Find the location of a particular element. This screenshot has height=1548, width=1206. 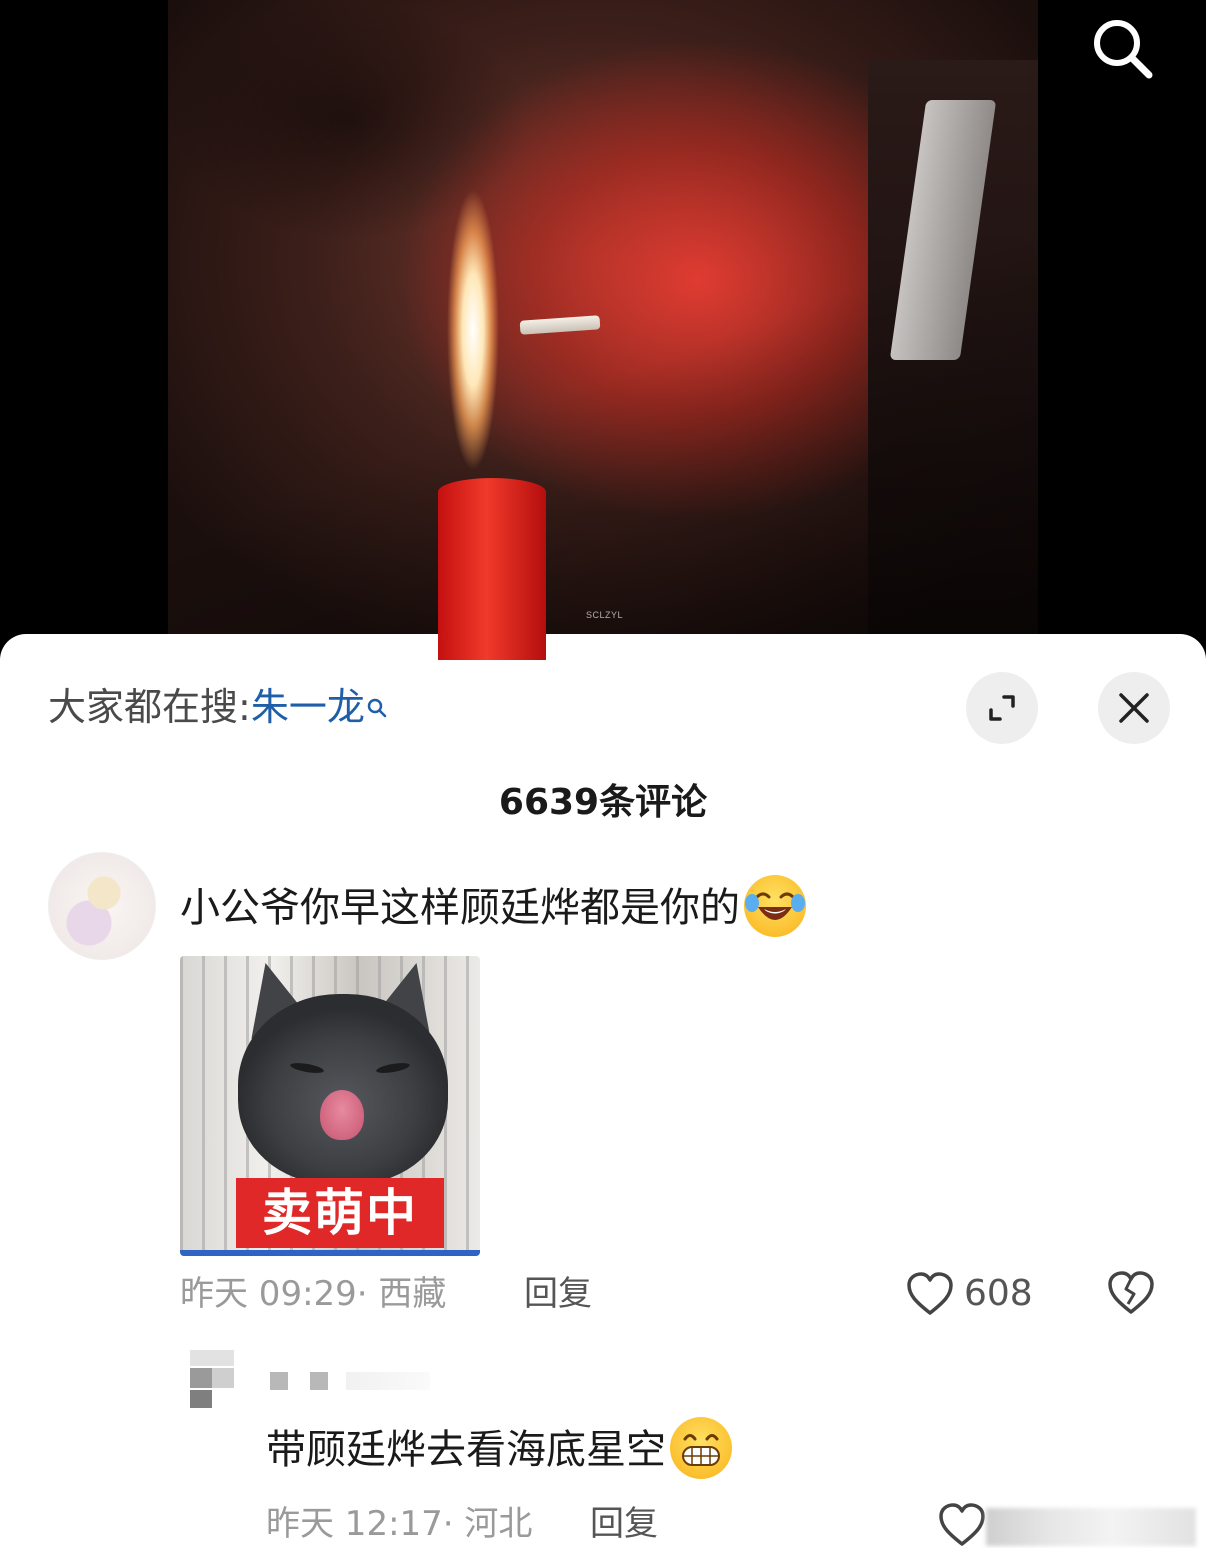

dislike-button is located at coordinates (1131, 1293).